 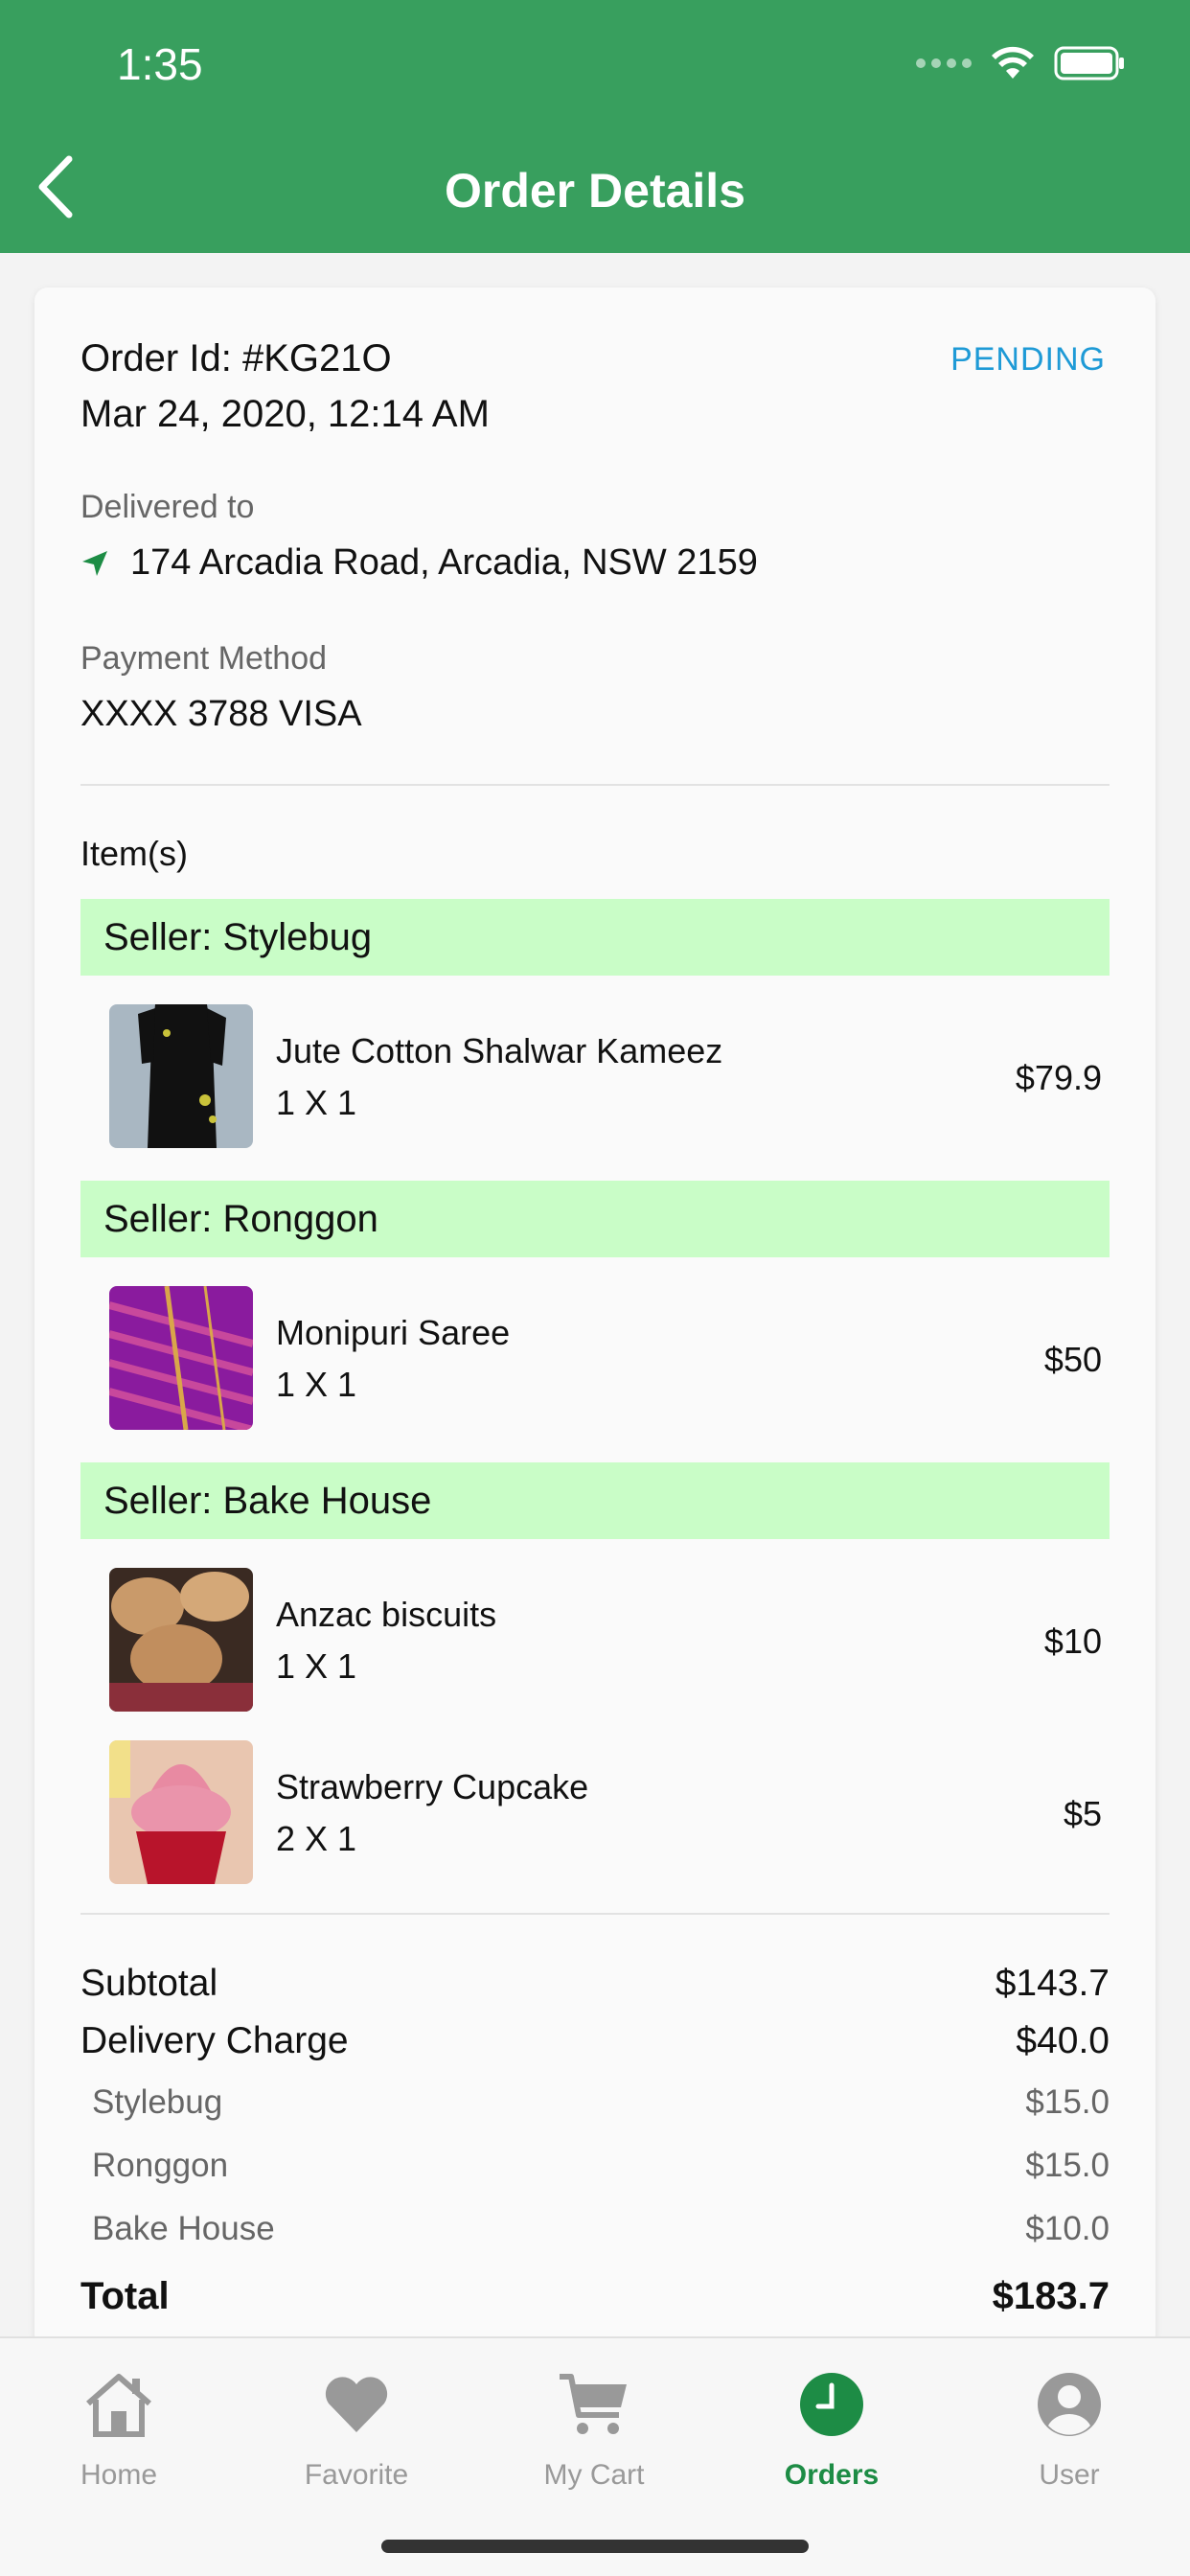 I want to click on charge-row: Bake House $10.0, so click(x=595, y=2229).